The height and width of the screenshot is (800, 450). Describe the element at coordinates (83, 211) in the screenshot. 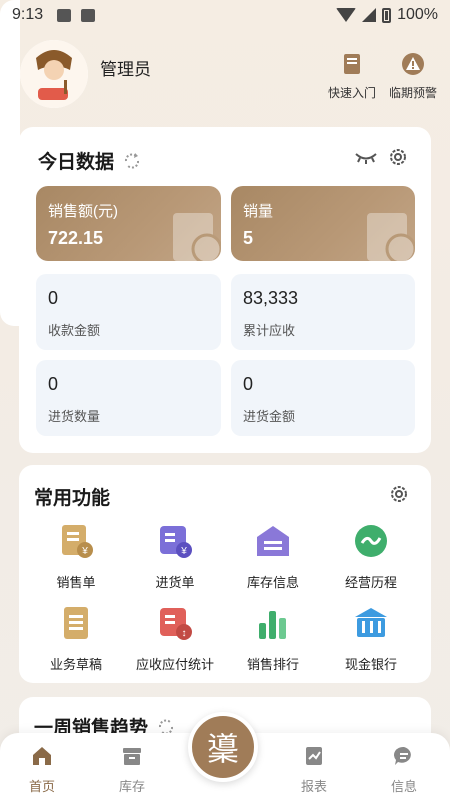

I see `sales-amount-label: 销售额(元)` at that location.